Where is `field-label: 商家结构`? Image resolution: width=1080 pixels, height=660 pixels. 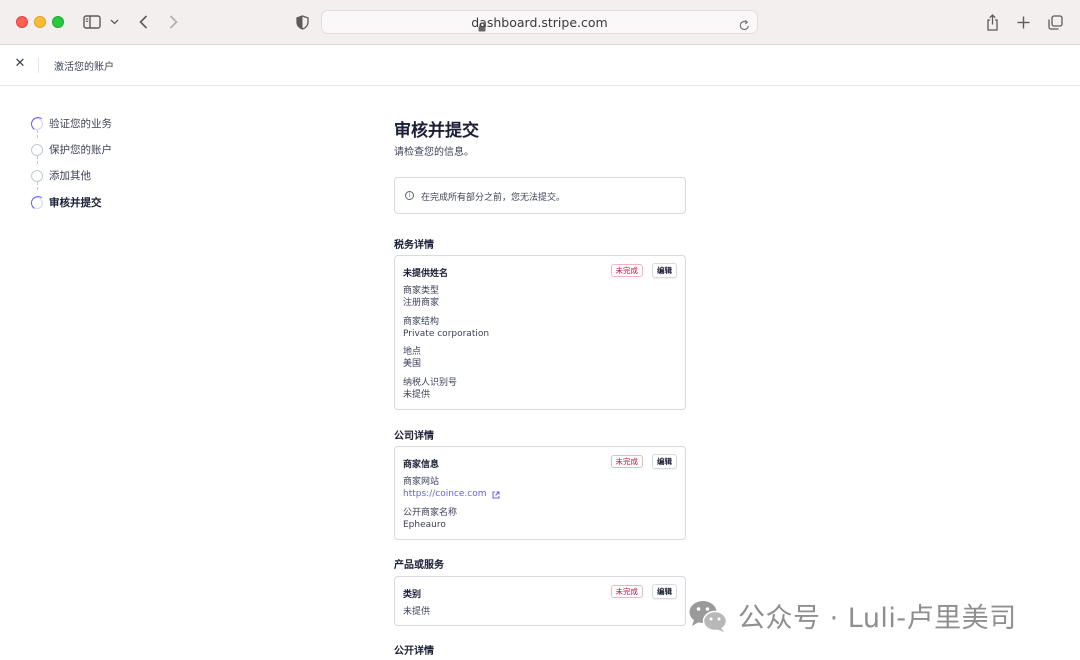 field-label: 商家结构 is located at coordinates (421, 322).